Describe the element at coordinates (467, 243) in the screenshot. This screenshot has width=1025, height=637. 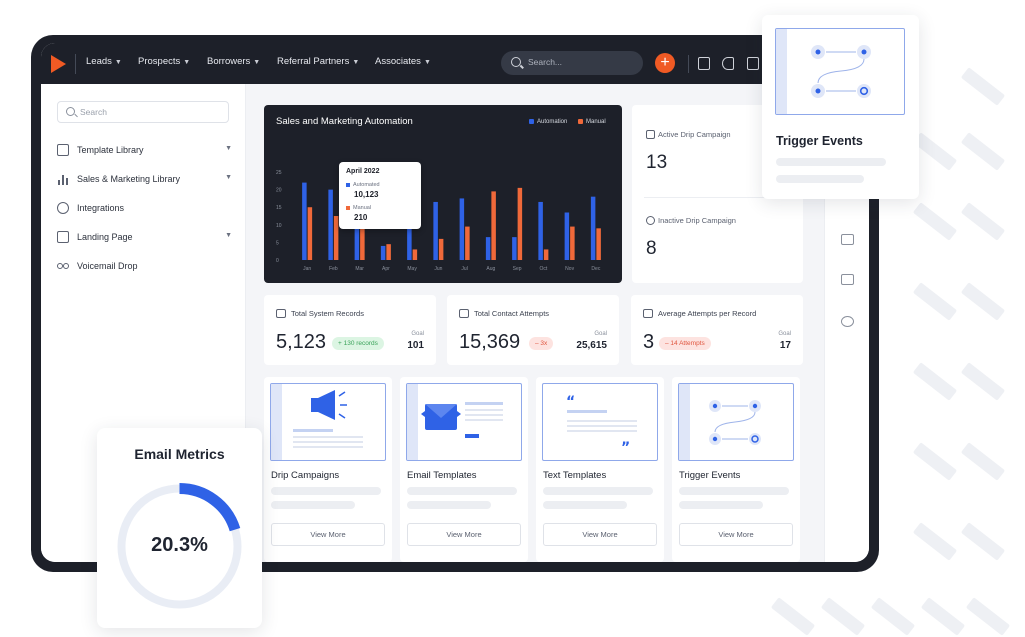
I see `bar-manual-jul` at that location.